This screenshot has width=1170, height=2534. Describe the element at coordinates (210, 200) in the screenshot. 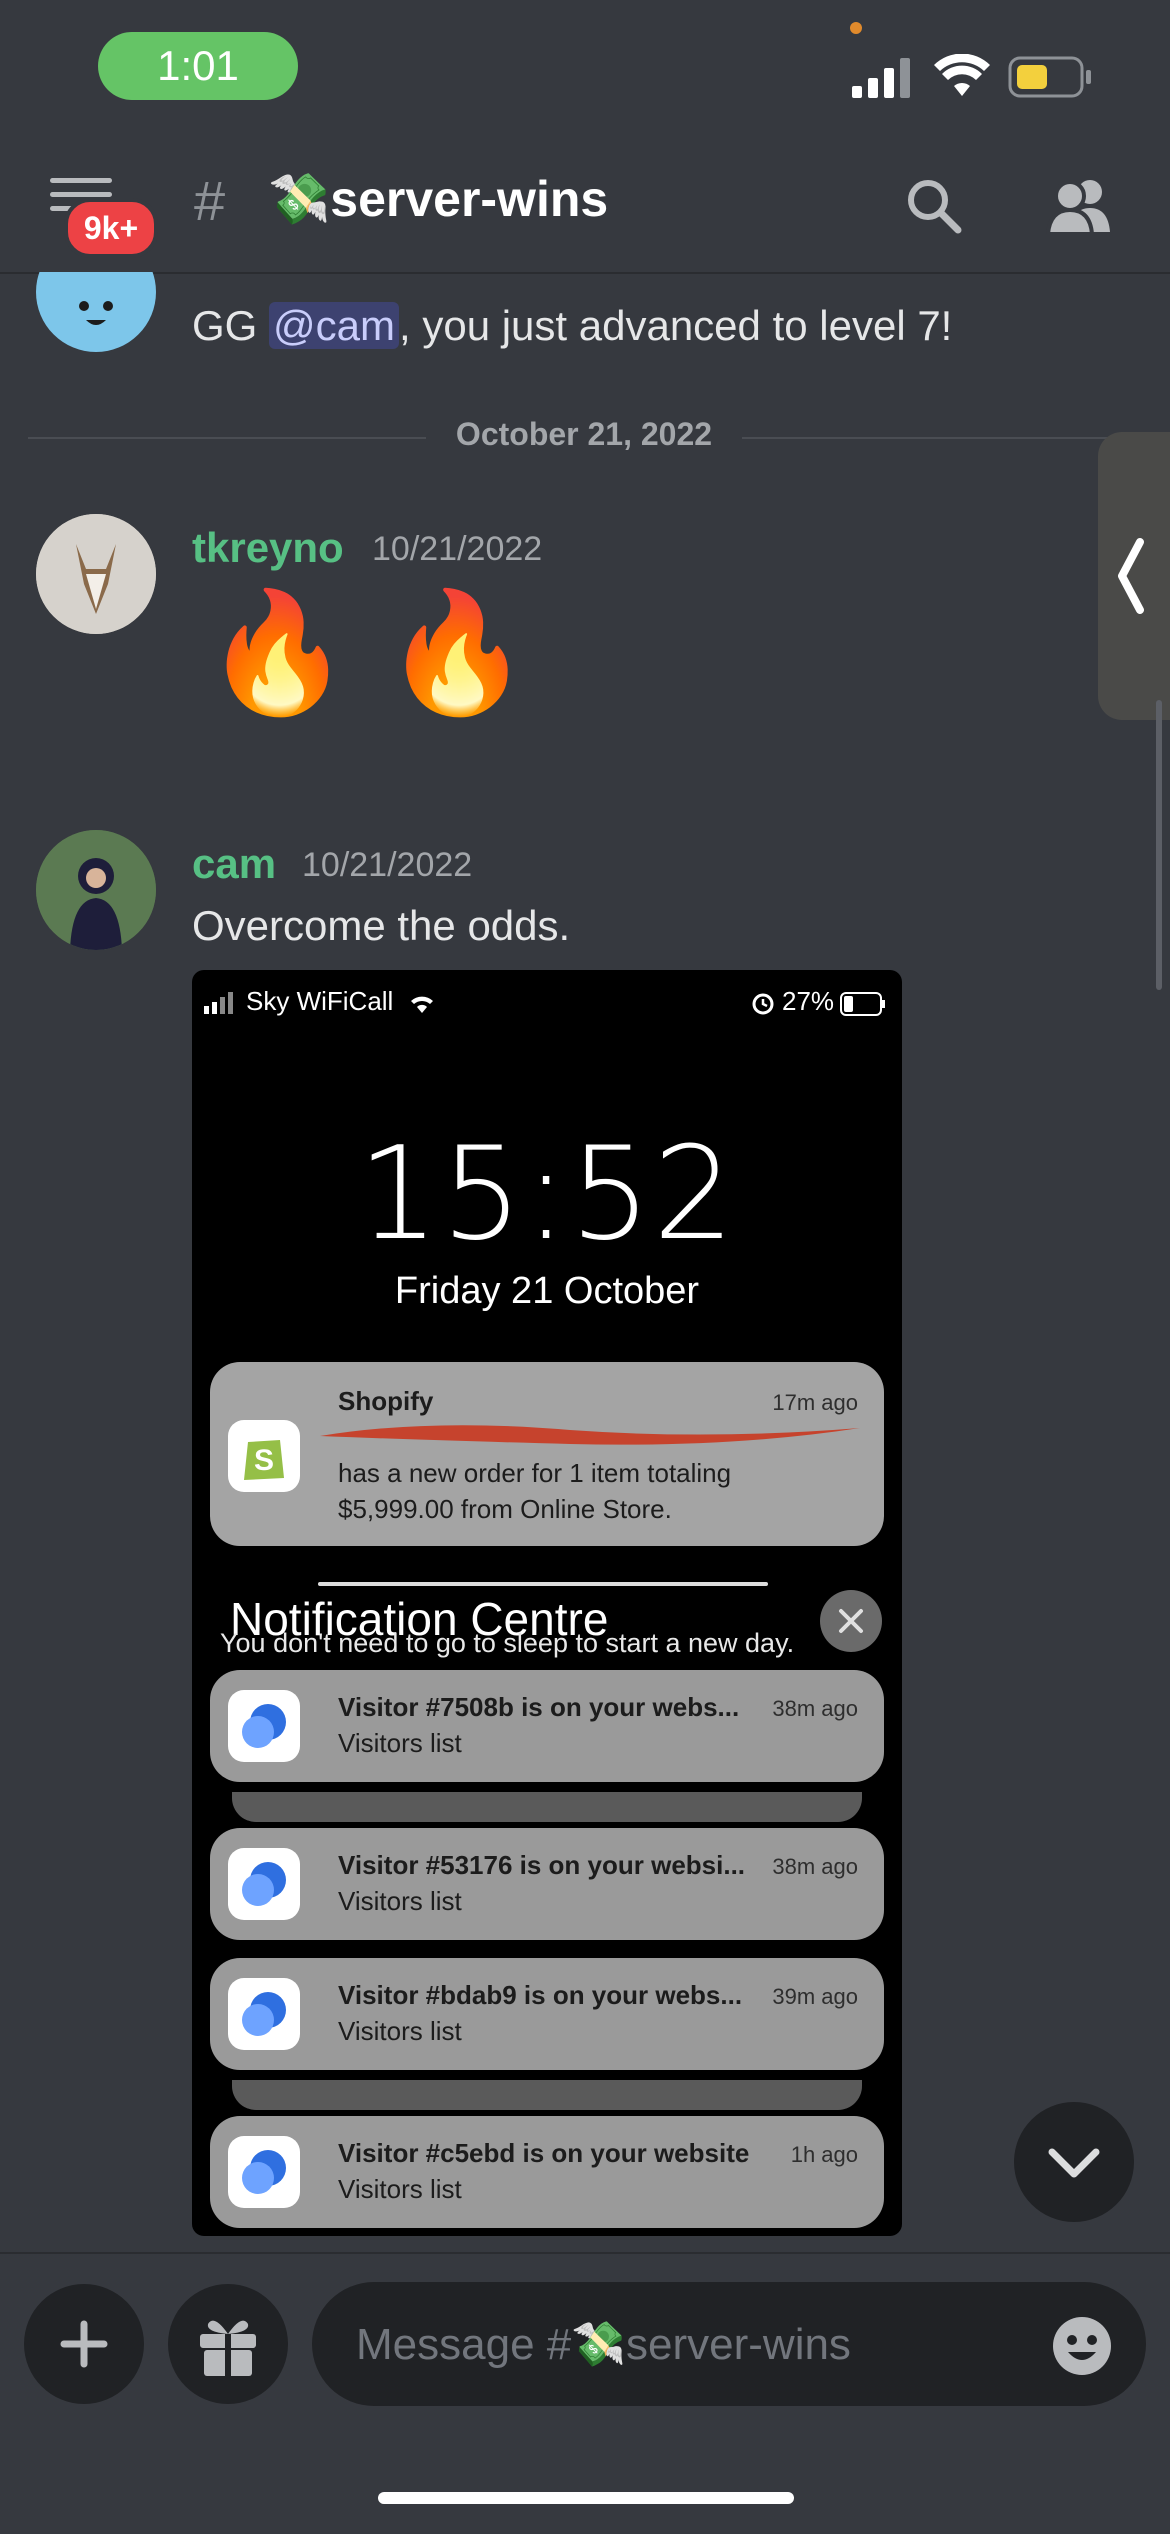

I see `channel-hash-icon: #` at that location.